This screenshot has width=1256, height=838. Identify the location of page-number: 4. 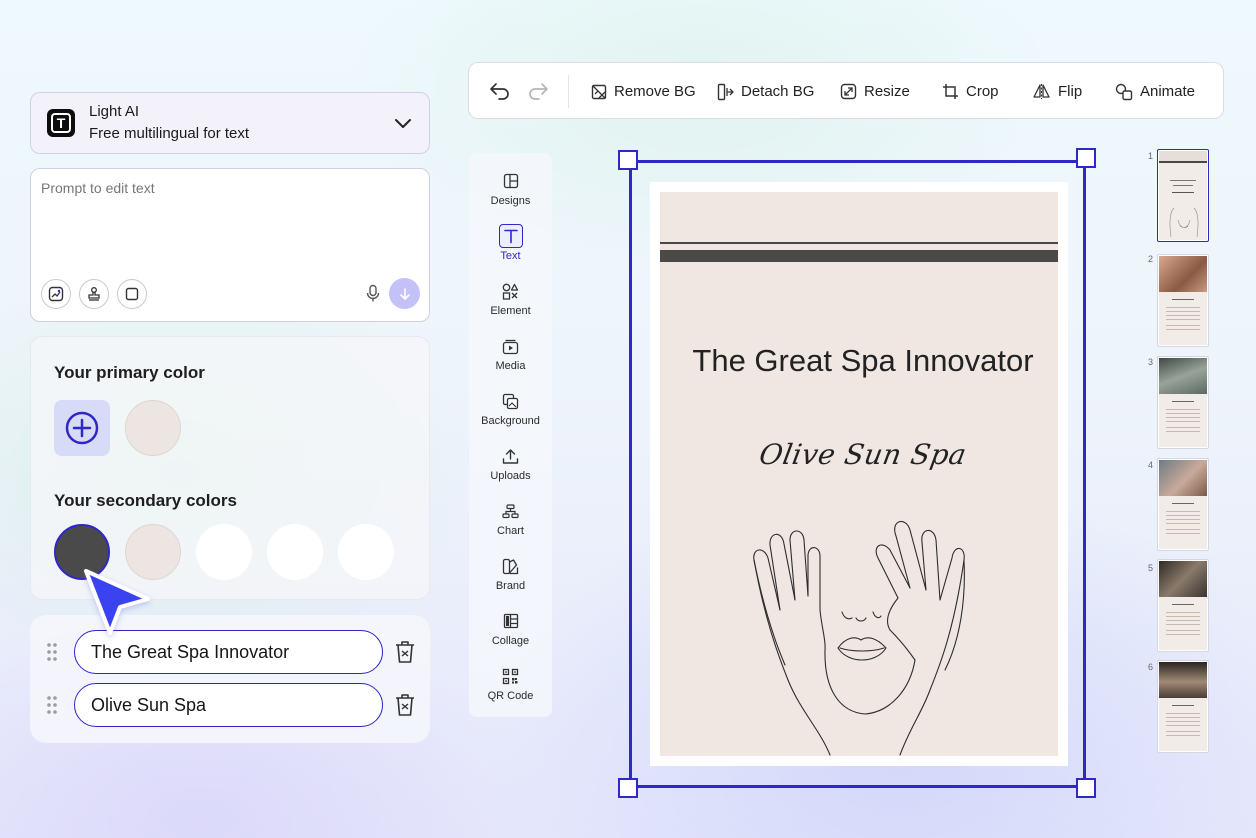
(1151, 465).